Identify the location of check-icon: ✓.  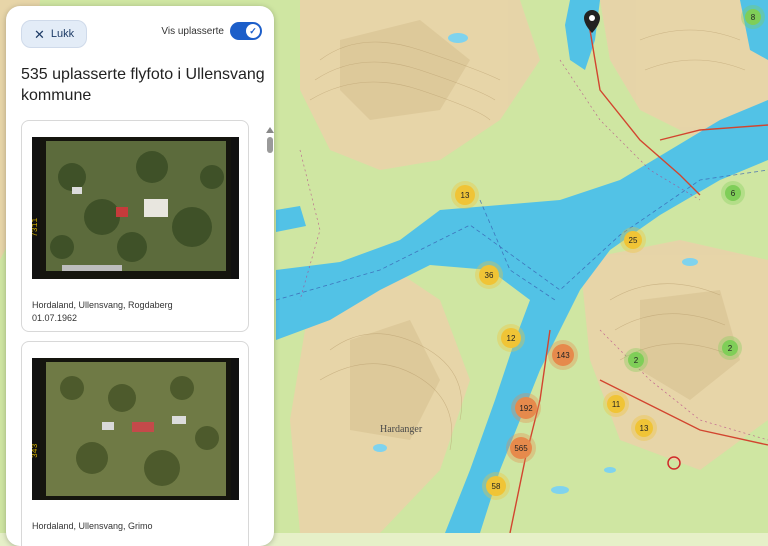
(253, 31).